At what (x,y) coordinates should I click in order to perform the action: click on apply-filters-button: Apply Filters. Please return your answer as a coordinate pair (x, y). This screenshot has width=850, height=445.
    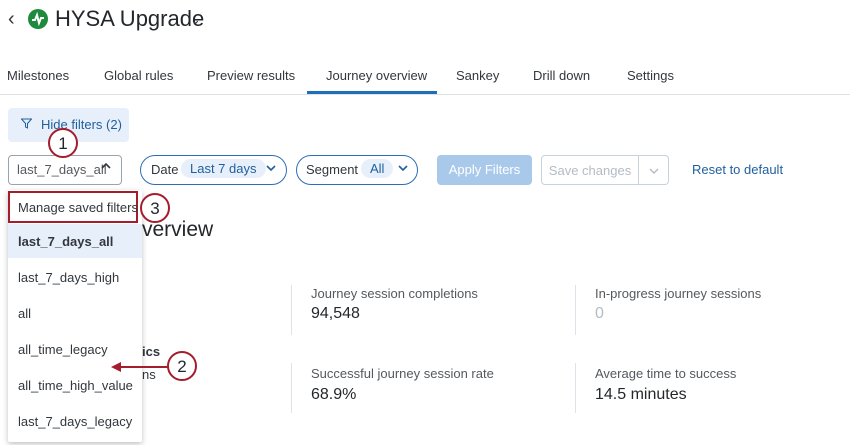
    Looking at the image, I should click on (484, 170).